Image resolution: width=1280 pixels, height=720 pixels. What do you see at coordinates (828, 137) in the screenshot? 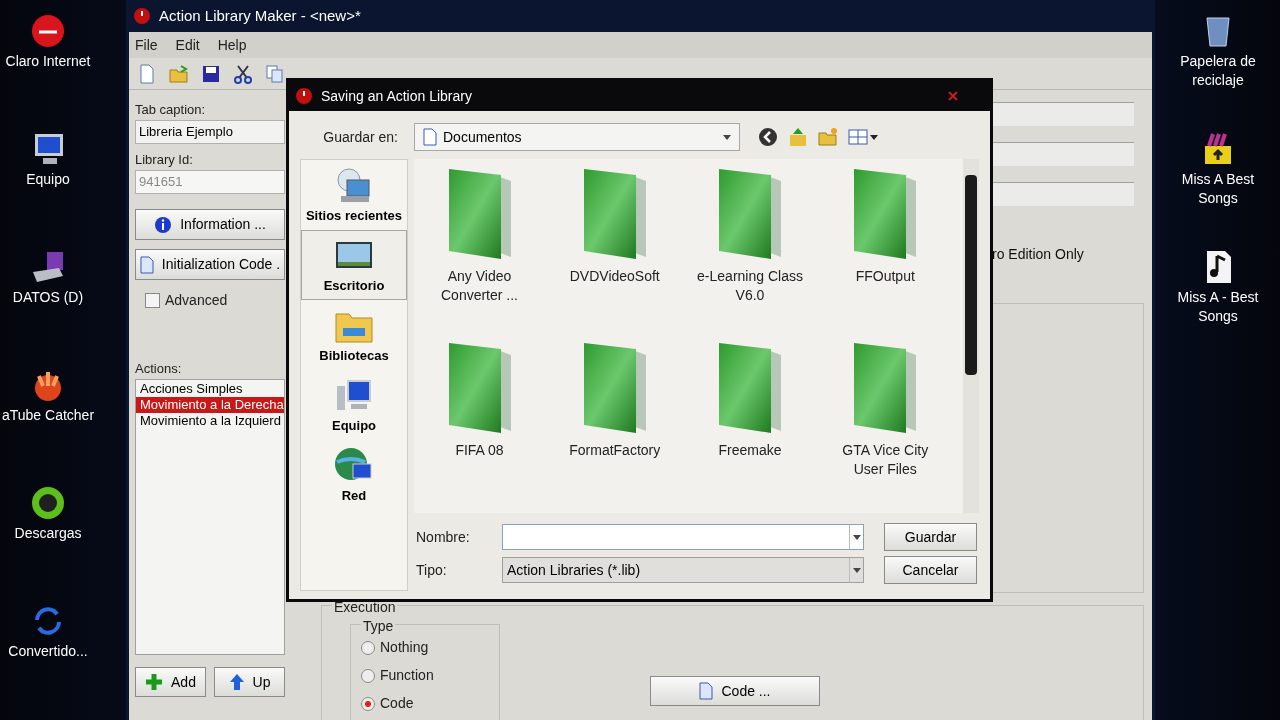
I see `new-folder-icon` at bounding box center [828, 137].